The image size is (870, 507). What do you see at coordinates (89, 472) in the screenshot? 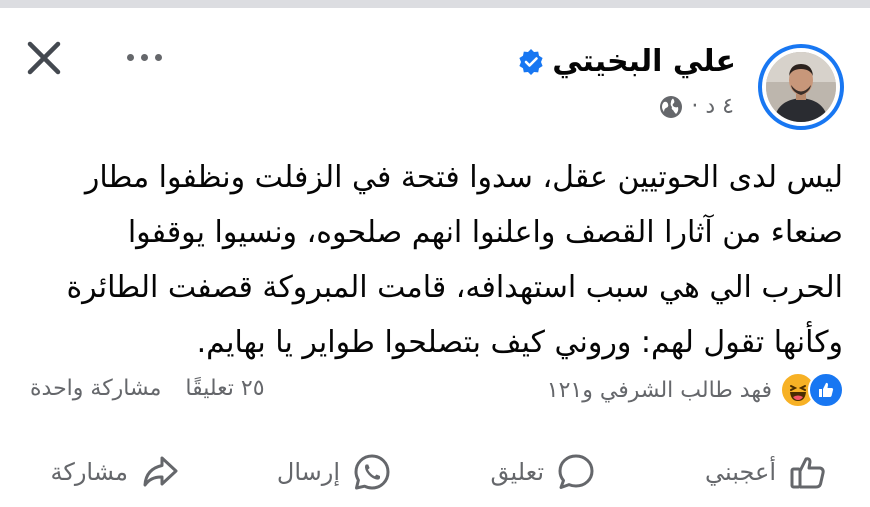
I see `share-label: مشاركة` at bounding box center [89, 472].